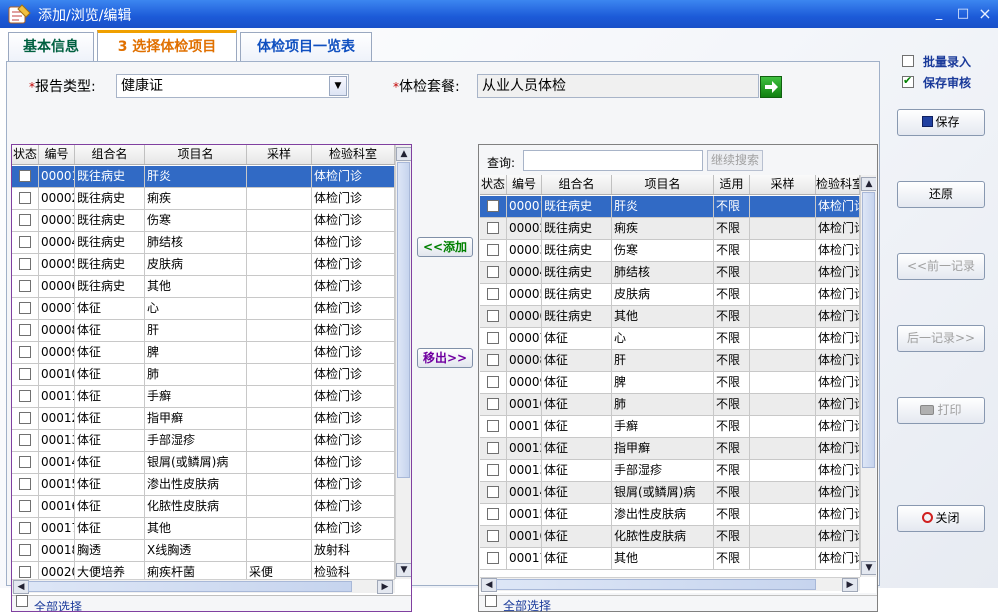 Image resolution: width=998 pixels, height=614 pixels. I want to click on table-row: 00017体征其他不限 体检门诊, so click(670, 559).